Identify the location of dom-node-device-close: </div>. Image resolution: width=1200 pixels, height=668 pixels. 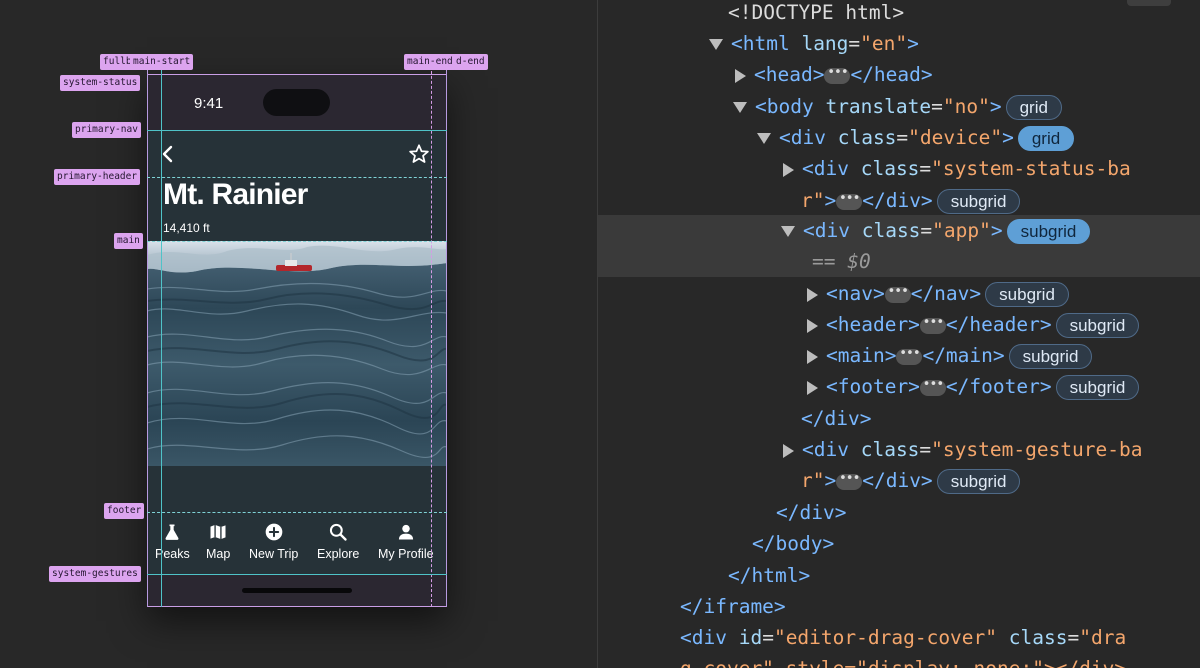
(811, 512).